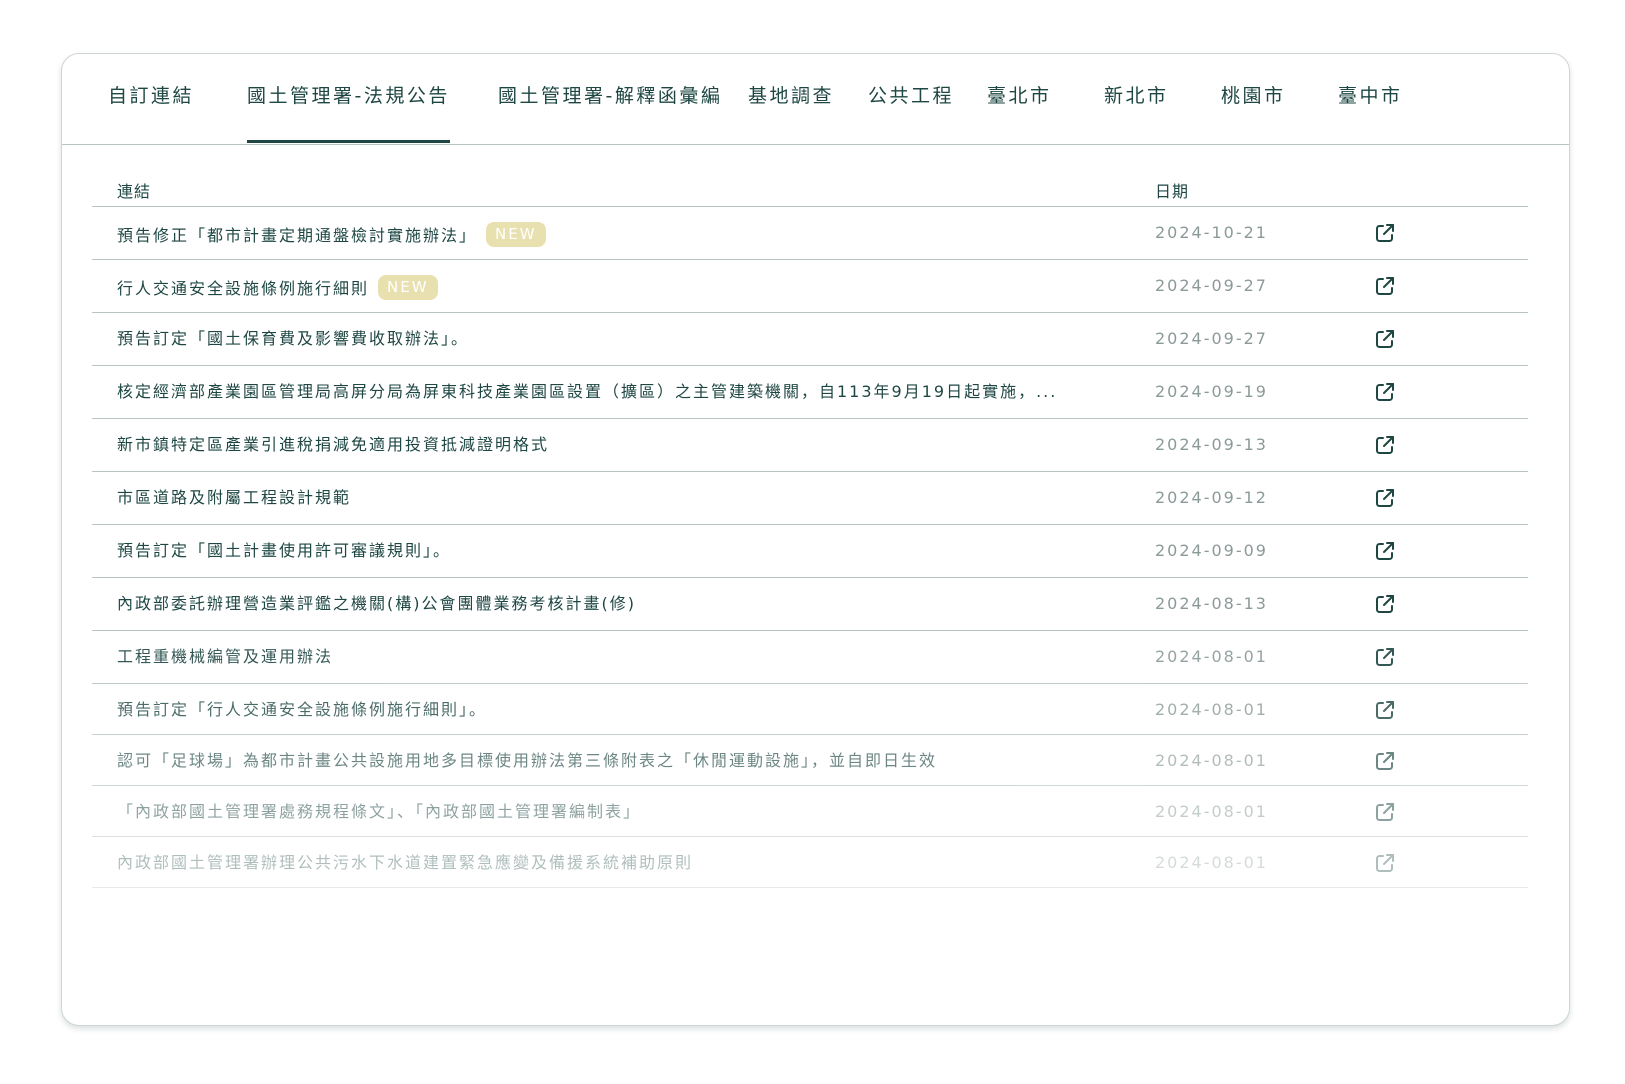 This screenshot has width=1625, height=1084. What do you see at coordinates (1211, 232) in the screenshot?
I see `row-date: 2024-10-21` at bounding box center [1211, 232].